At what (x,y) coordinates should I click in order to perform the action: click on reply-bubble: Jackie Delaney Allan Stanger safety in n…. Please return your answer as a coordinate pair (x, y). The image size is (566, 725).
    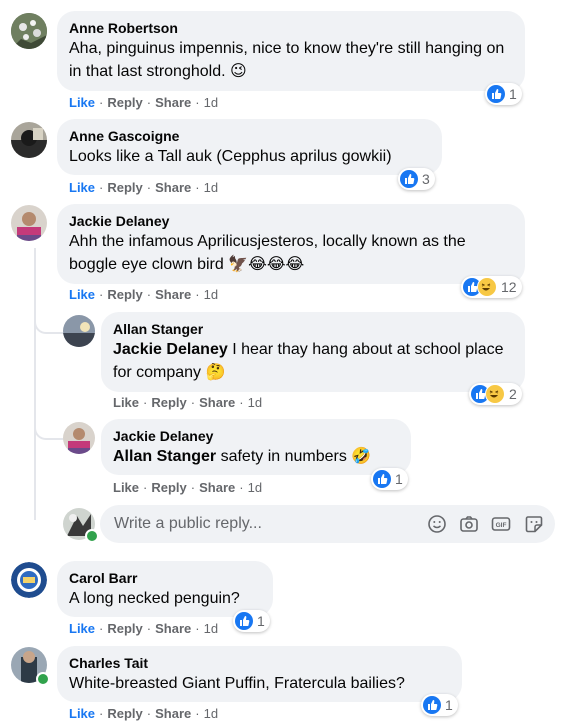
    Looking at the image, I should click on (256, 447).